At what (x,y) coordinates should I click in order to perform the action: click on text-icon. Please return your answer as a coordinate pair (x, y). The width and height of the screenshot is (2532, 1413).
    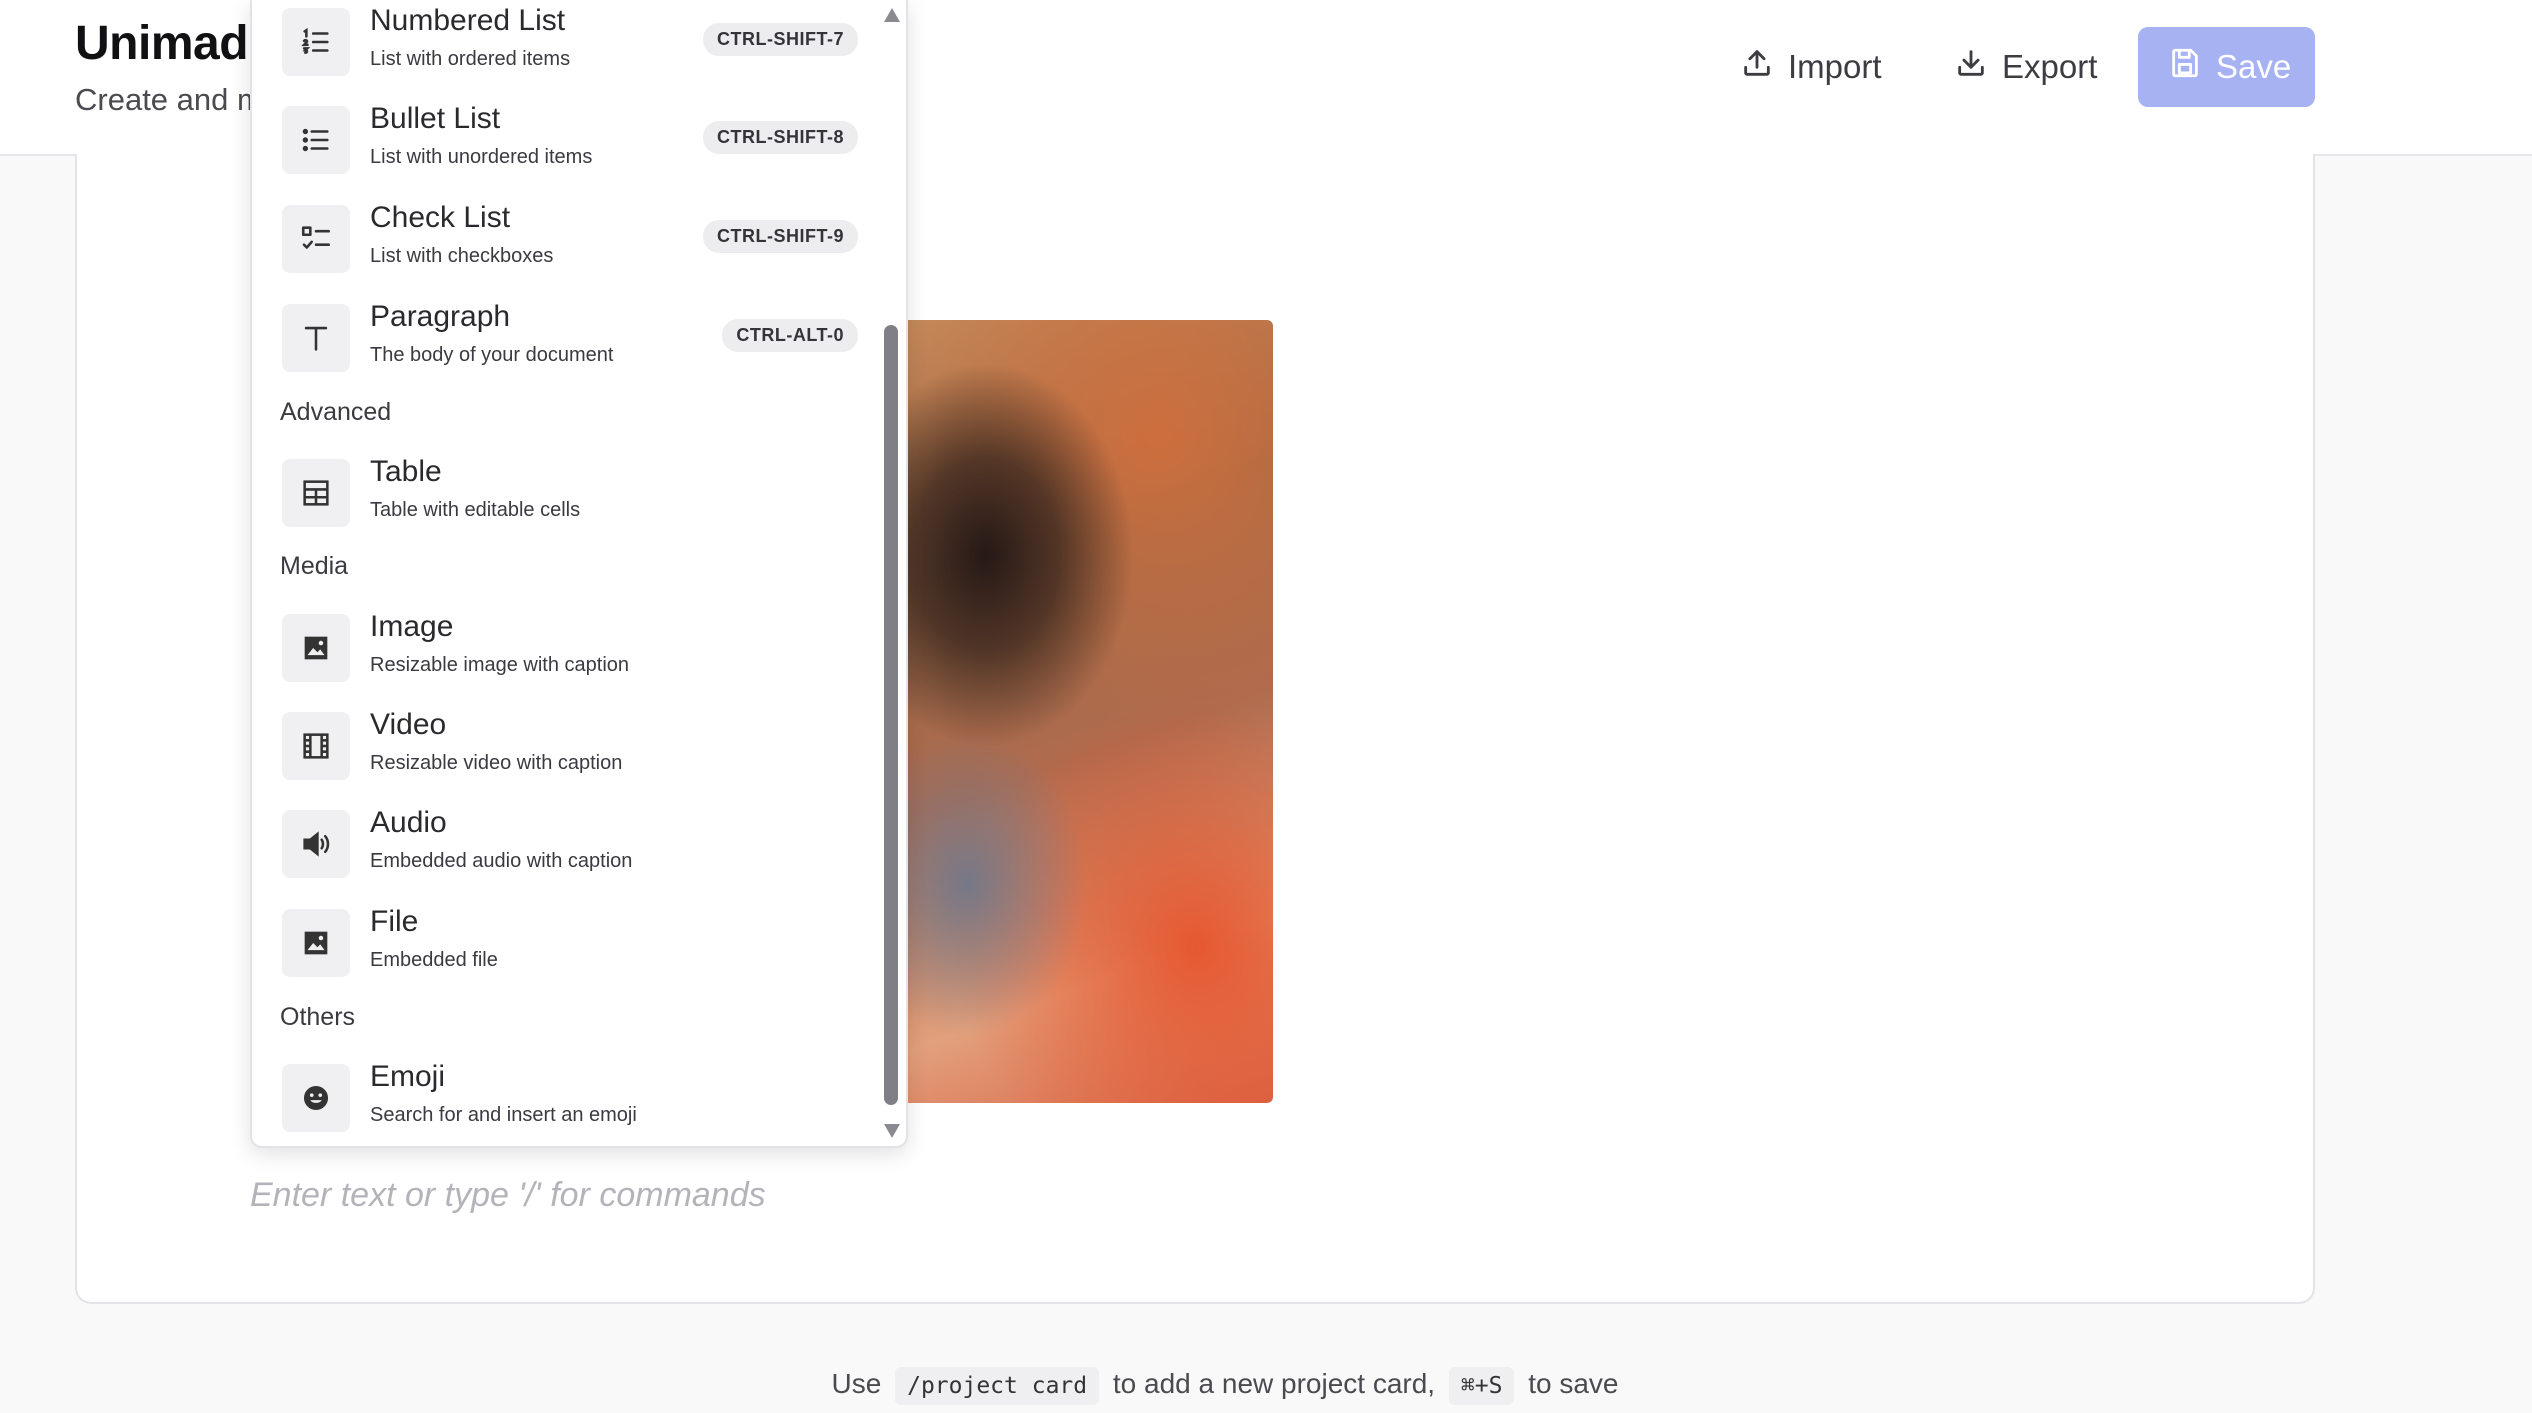
    Looking at the image, I should click on (316, 338).